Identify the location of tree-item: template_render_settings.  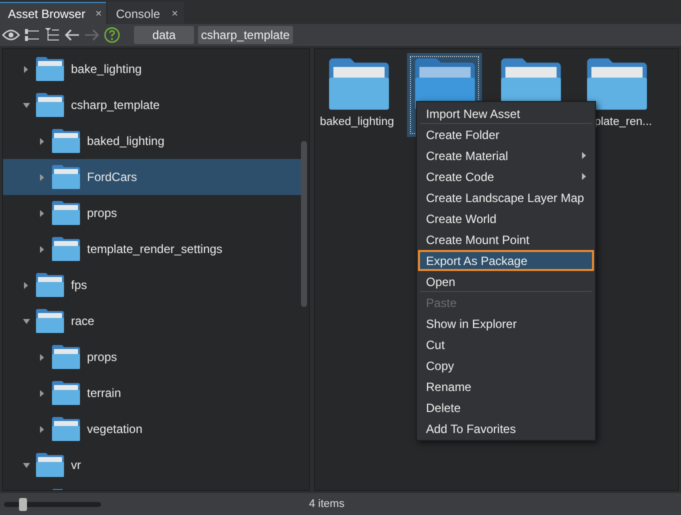
(152, 249).